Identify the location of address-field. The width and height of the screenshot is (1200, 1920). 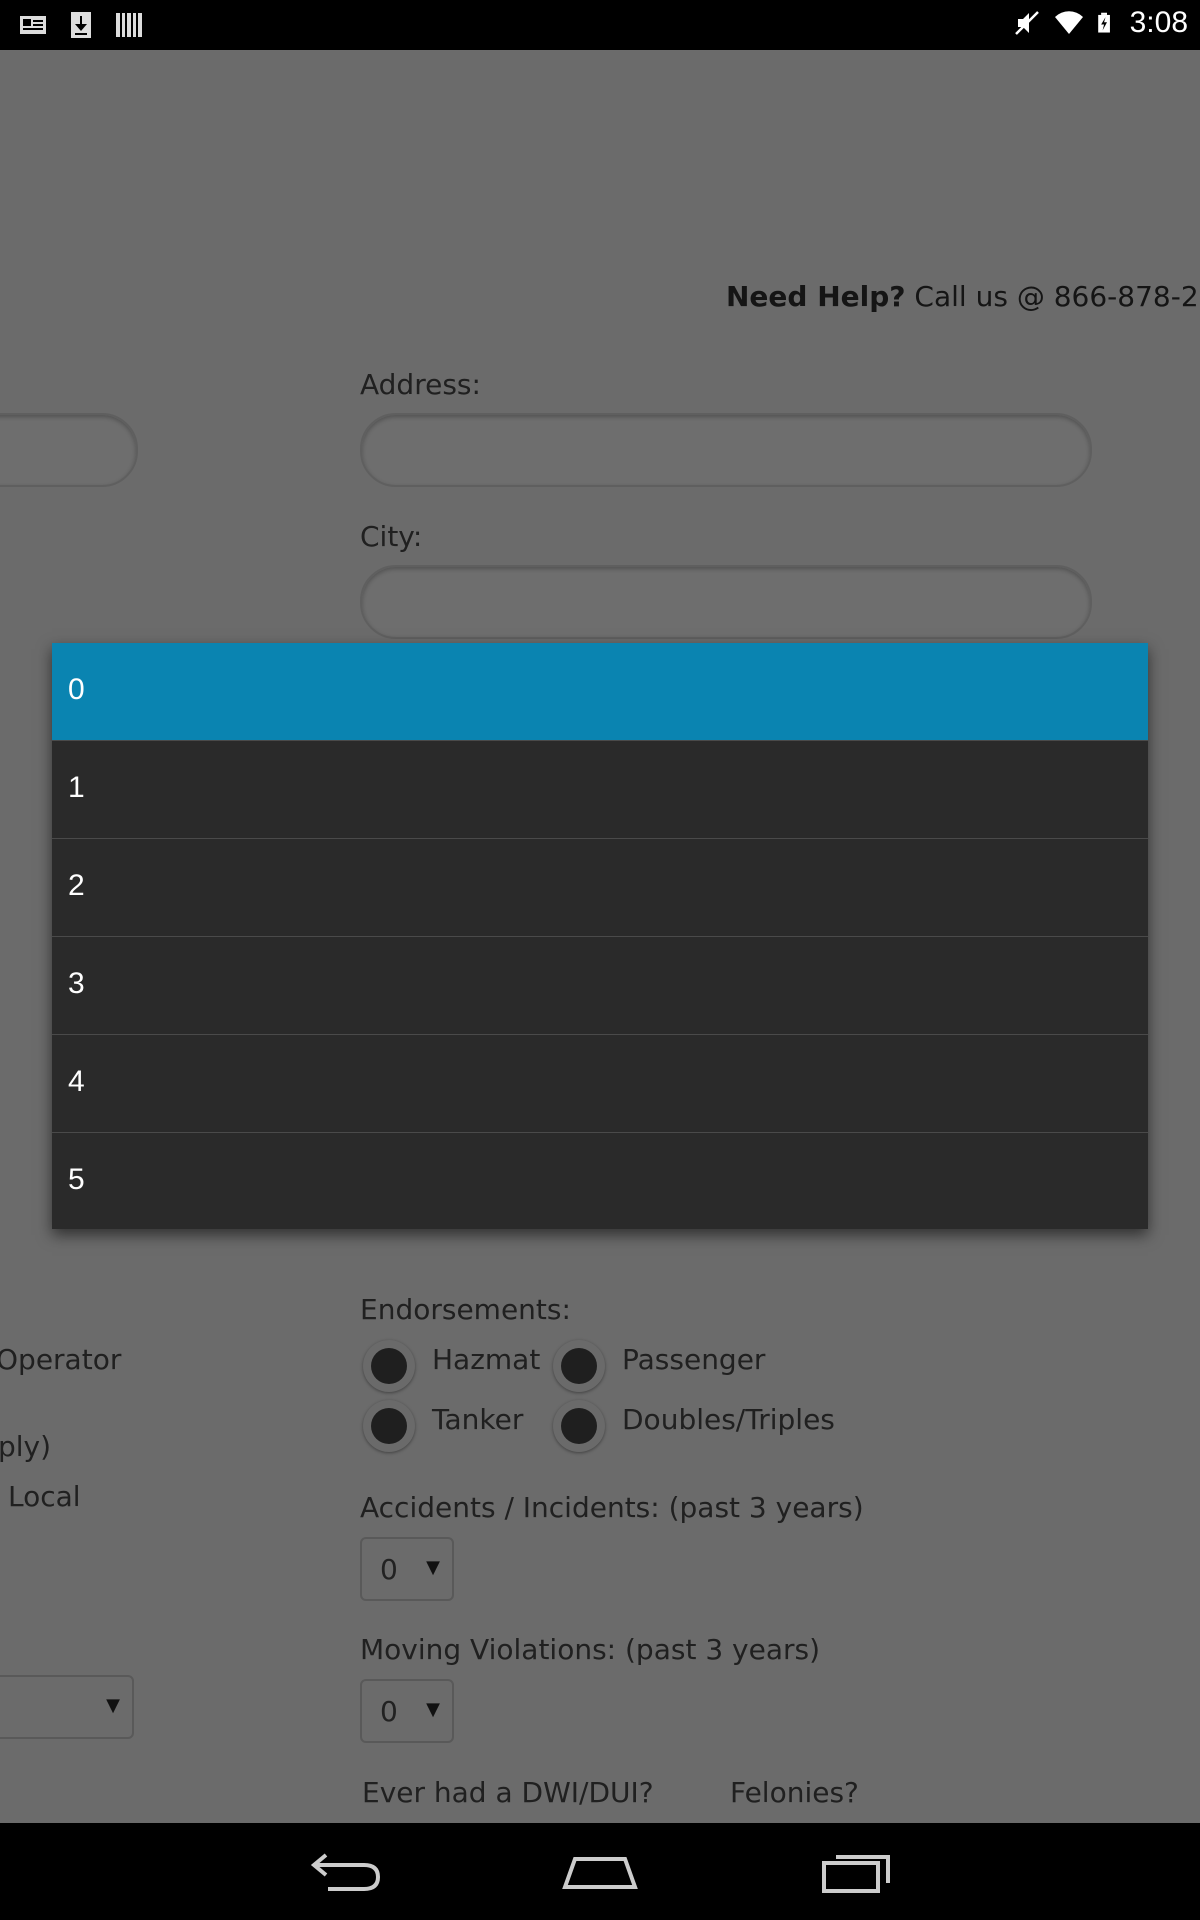
(726, 450).